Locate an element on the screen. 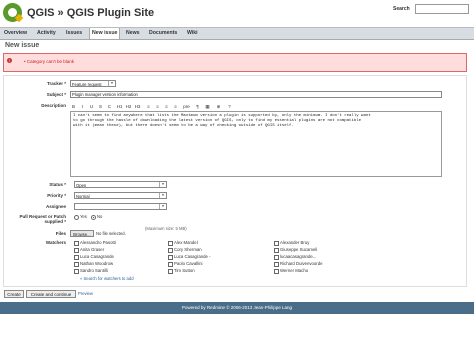 The image size is (474, 345). pr-yes-radio is located at coordinates (76, 217).